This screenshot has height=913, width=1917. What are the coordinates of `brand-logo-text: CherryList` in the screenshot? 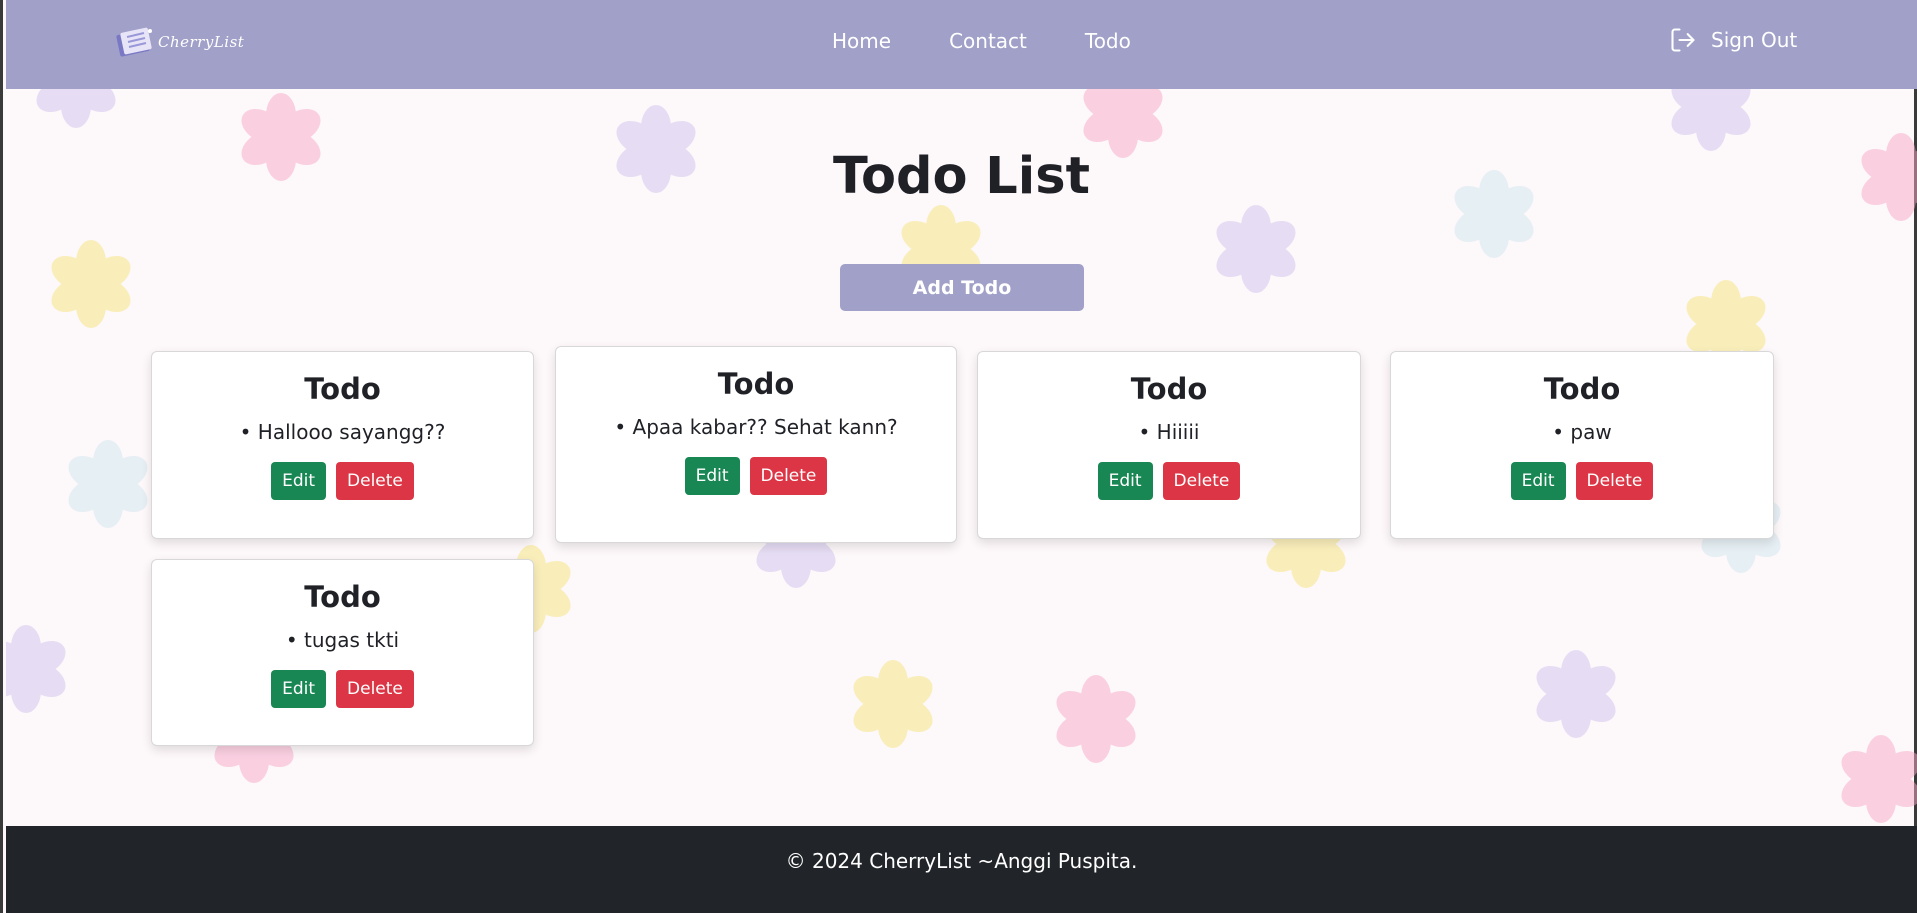 It's located at (201, 42).